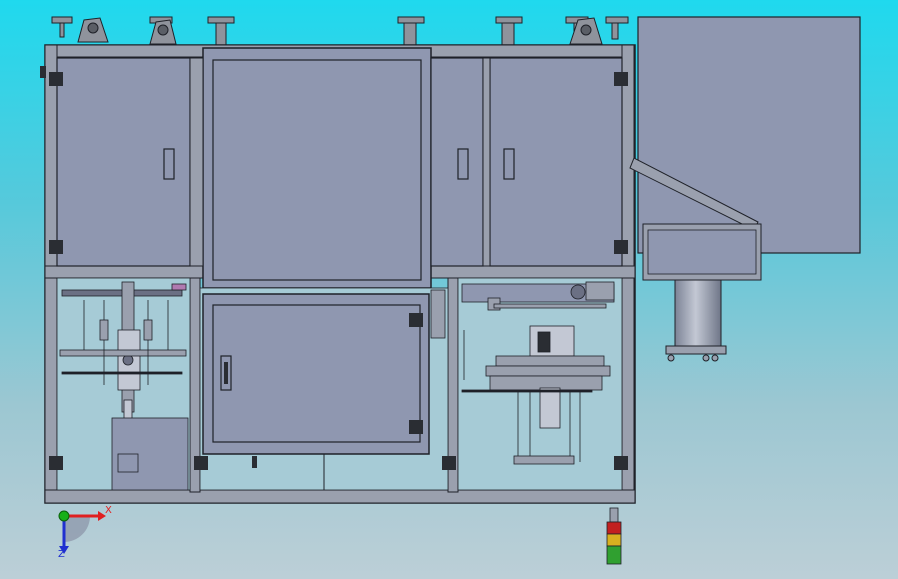 Image resolution: width=898 pixels, height=579 pixels. Describe the element at coordinates (82, 532) in the screenshot. I see `coordinate-triad` at that location.